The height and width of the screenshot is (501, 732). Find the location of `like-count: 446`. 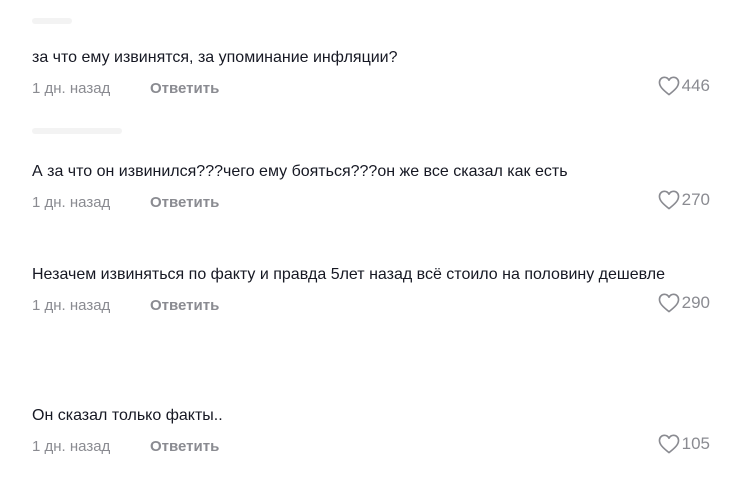

like-count: 446 is located at coordinates (695, 85).